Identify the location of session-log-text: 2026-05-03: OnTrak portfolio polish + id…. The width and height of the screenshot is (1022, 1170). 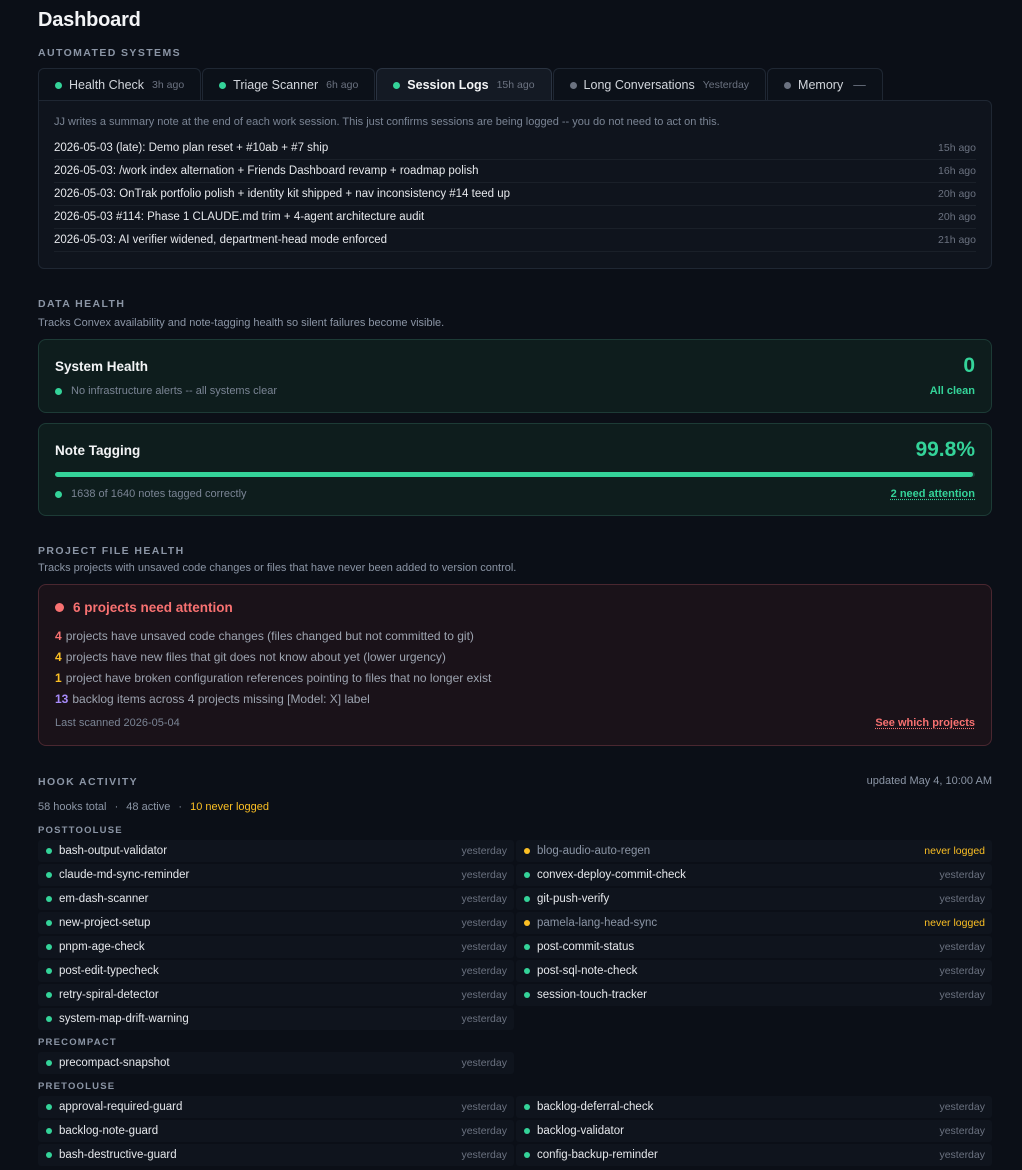
(282, 194).